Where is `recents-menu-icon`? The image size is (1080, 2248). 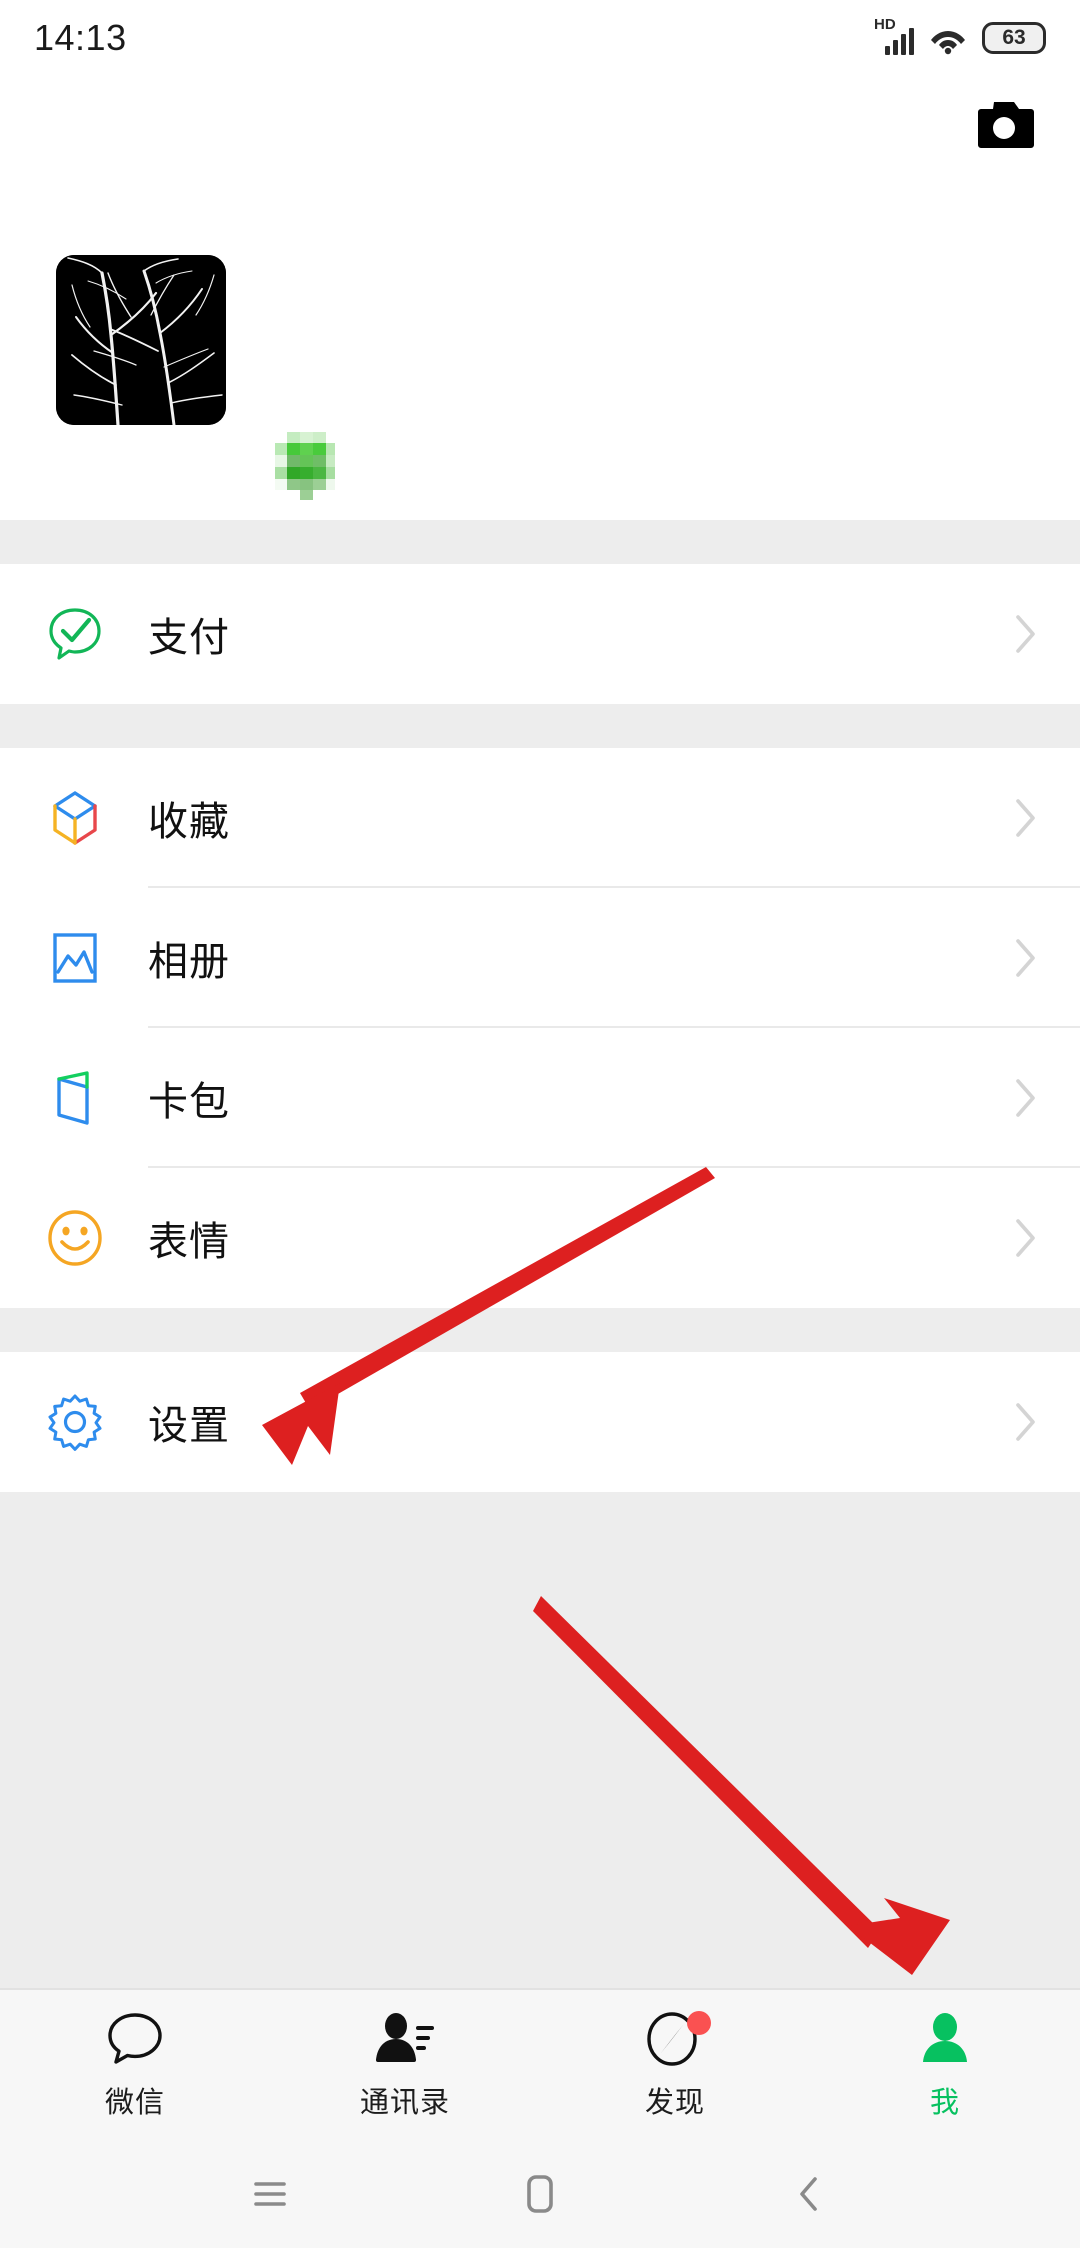
recents-menu-icon is located at coordinates (270, 2194).